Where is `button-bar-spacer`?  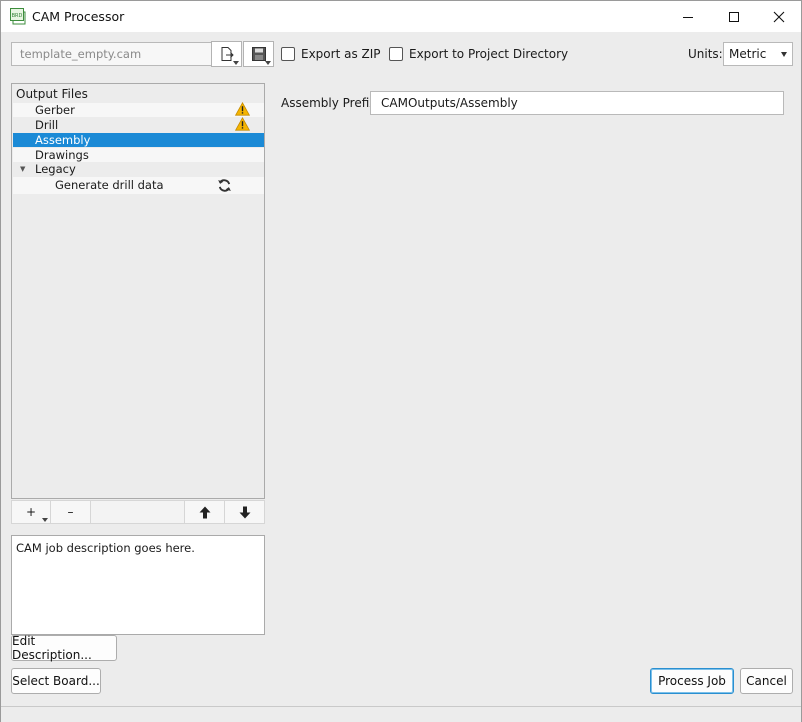
button-bar-spacer is located at coordinates (138, 512).